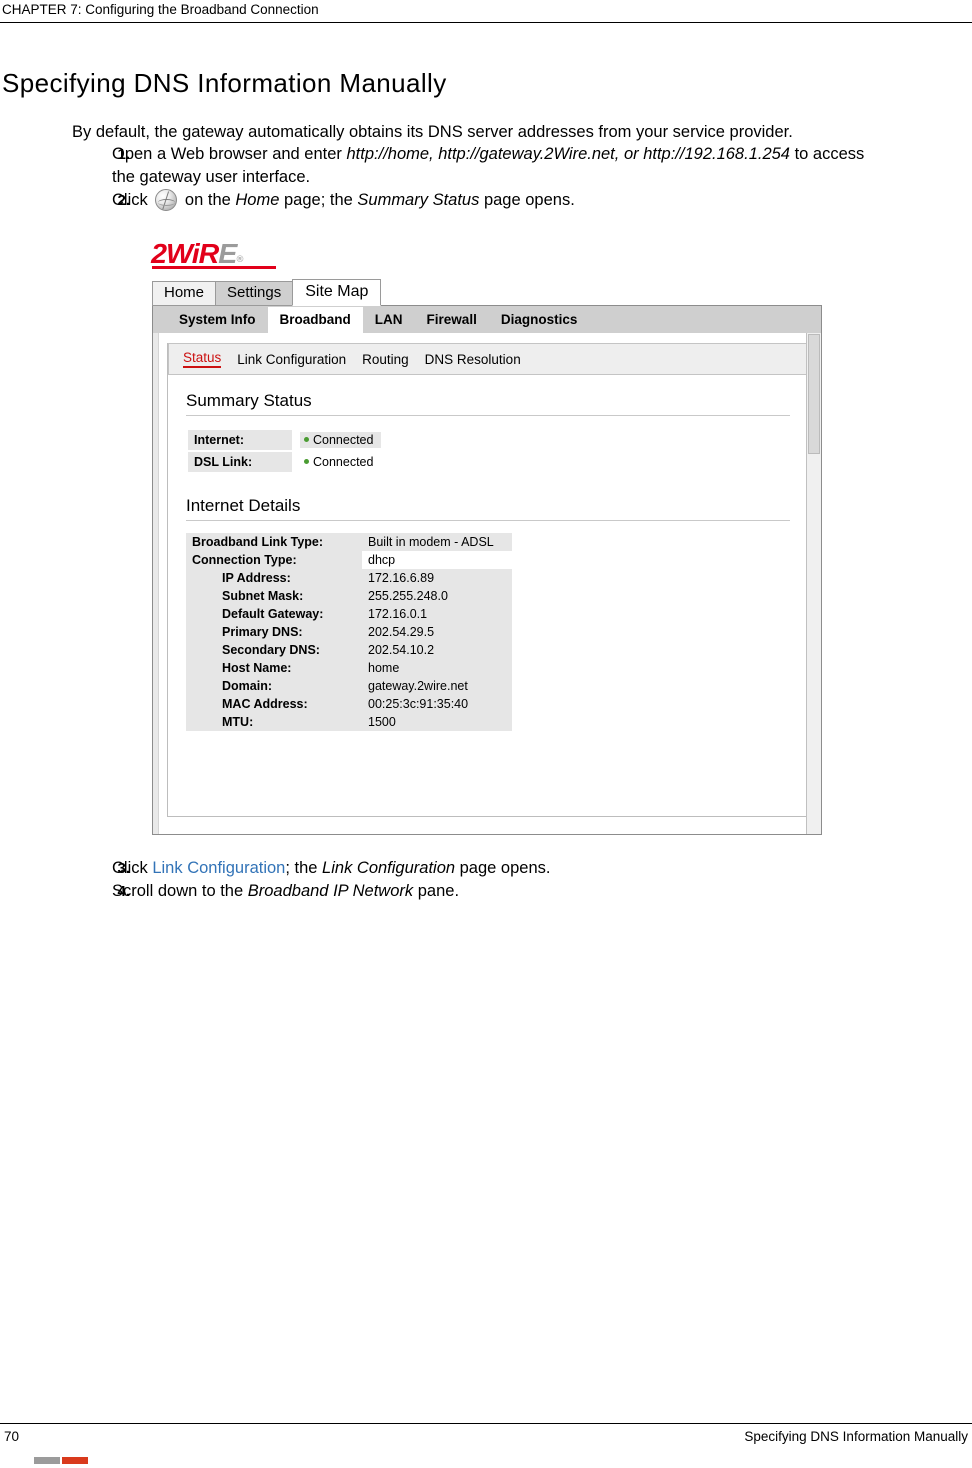 This screenshot has width=972, height=1468. What do you see at coordinates (75, 1460) in the screenshot?
I see `footer-mark-red` at bounding box center [75, 1460].